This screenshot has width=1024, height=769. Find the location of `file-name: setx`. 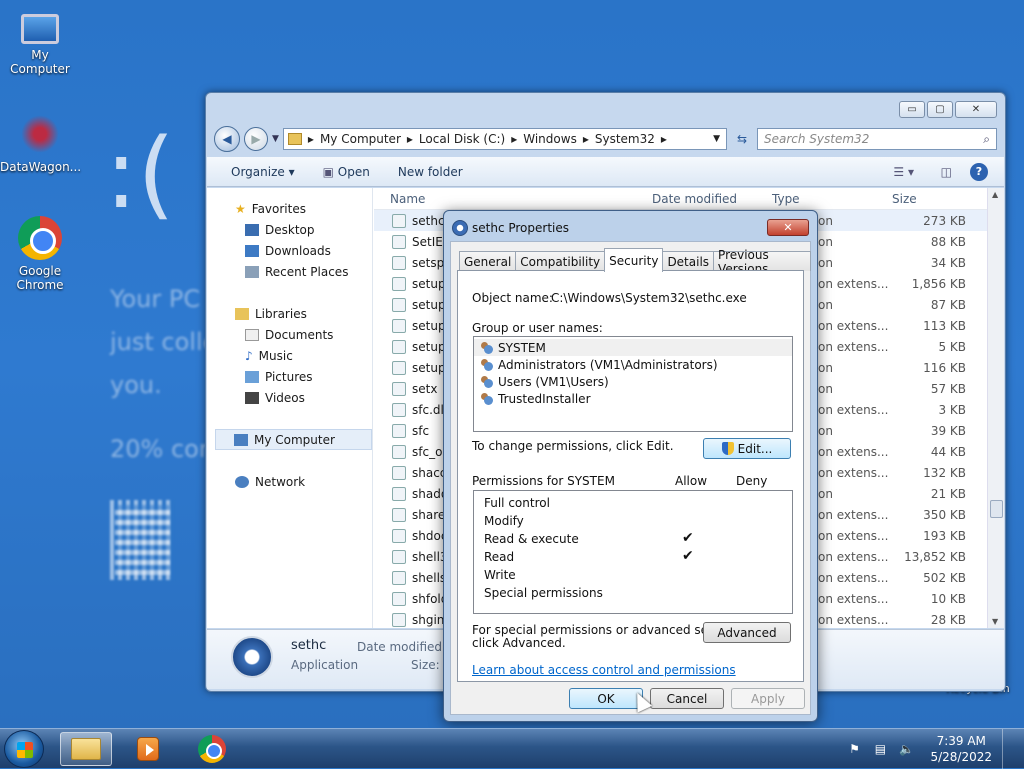

file-name: setx is located at coordinates (425, 388).